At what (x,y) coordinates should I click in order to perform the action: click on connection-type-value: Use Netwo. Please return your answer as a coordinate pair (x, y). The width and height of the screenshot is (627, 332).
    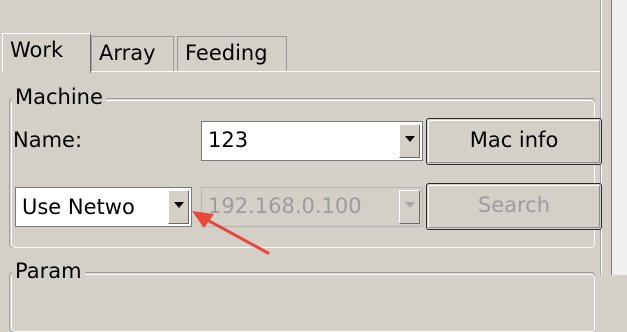
    Looking at the image, I should click on (78, 207).